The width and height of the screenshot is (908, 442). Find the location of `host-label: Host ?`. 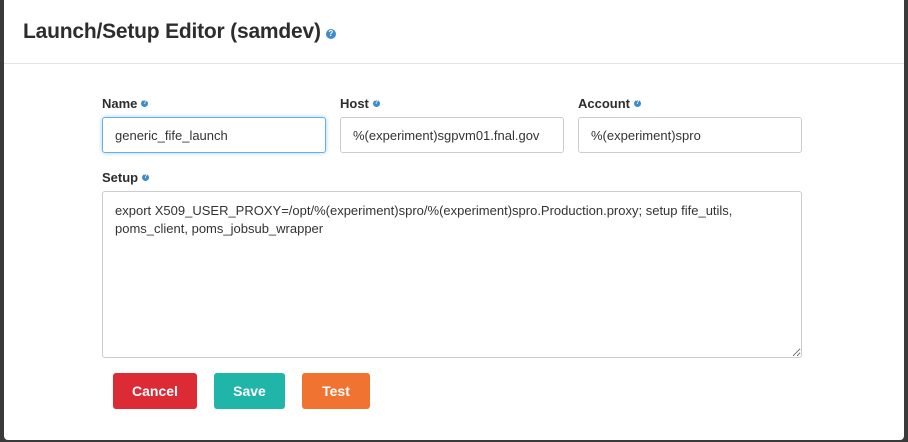

host-label: Host ? is located at coordinates (360, 103).